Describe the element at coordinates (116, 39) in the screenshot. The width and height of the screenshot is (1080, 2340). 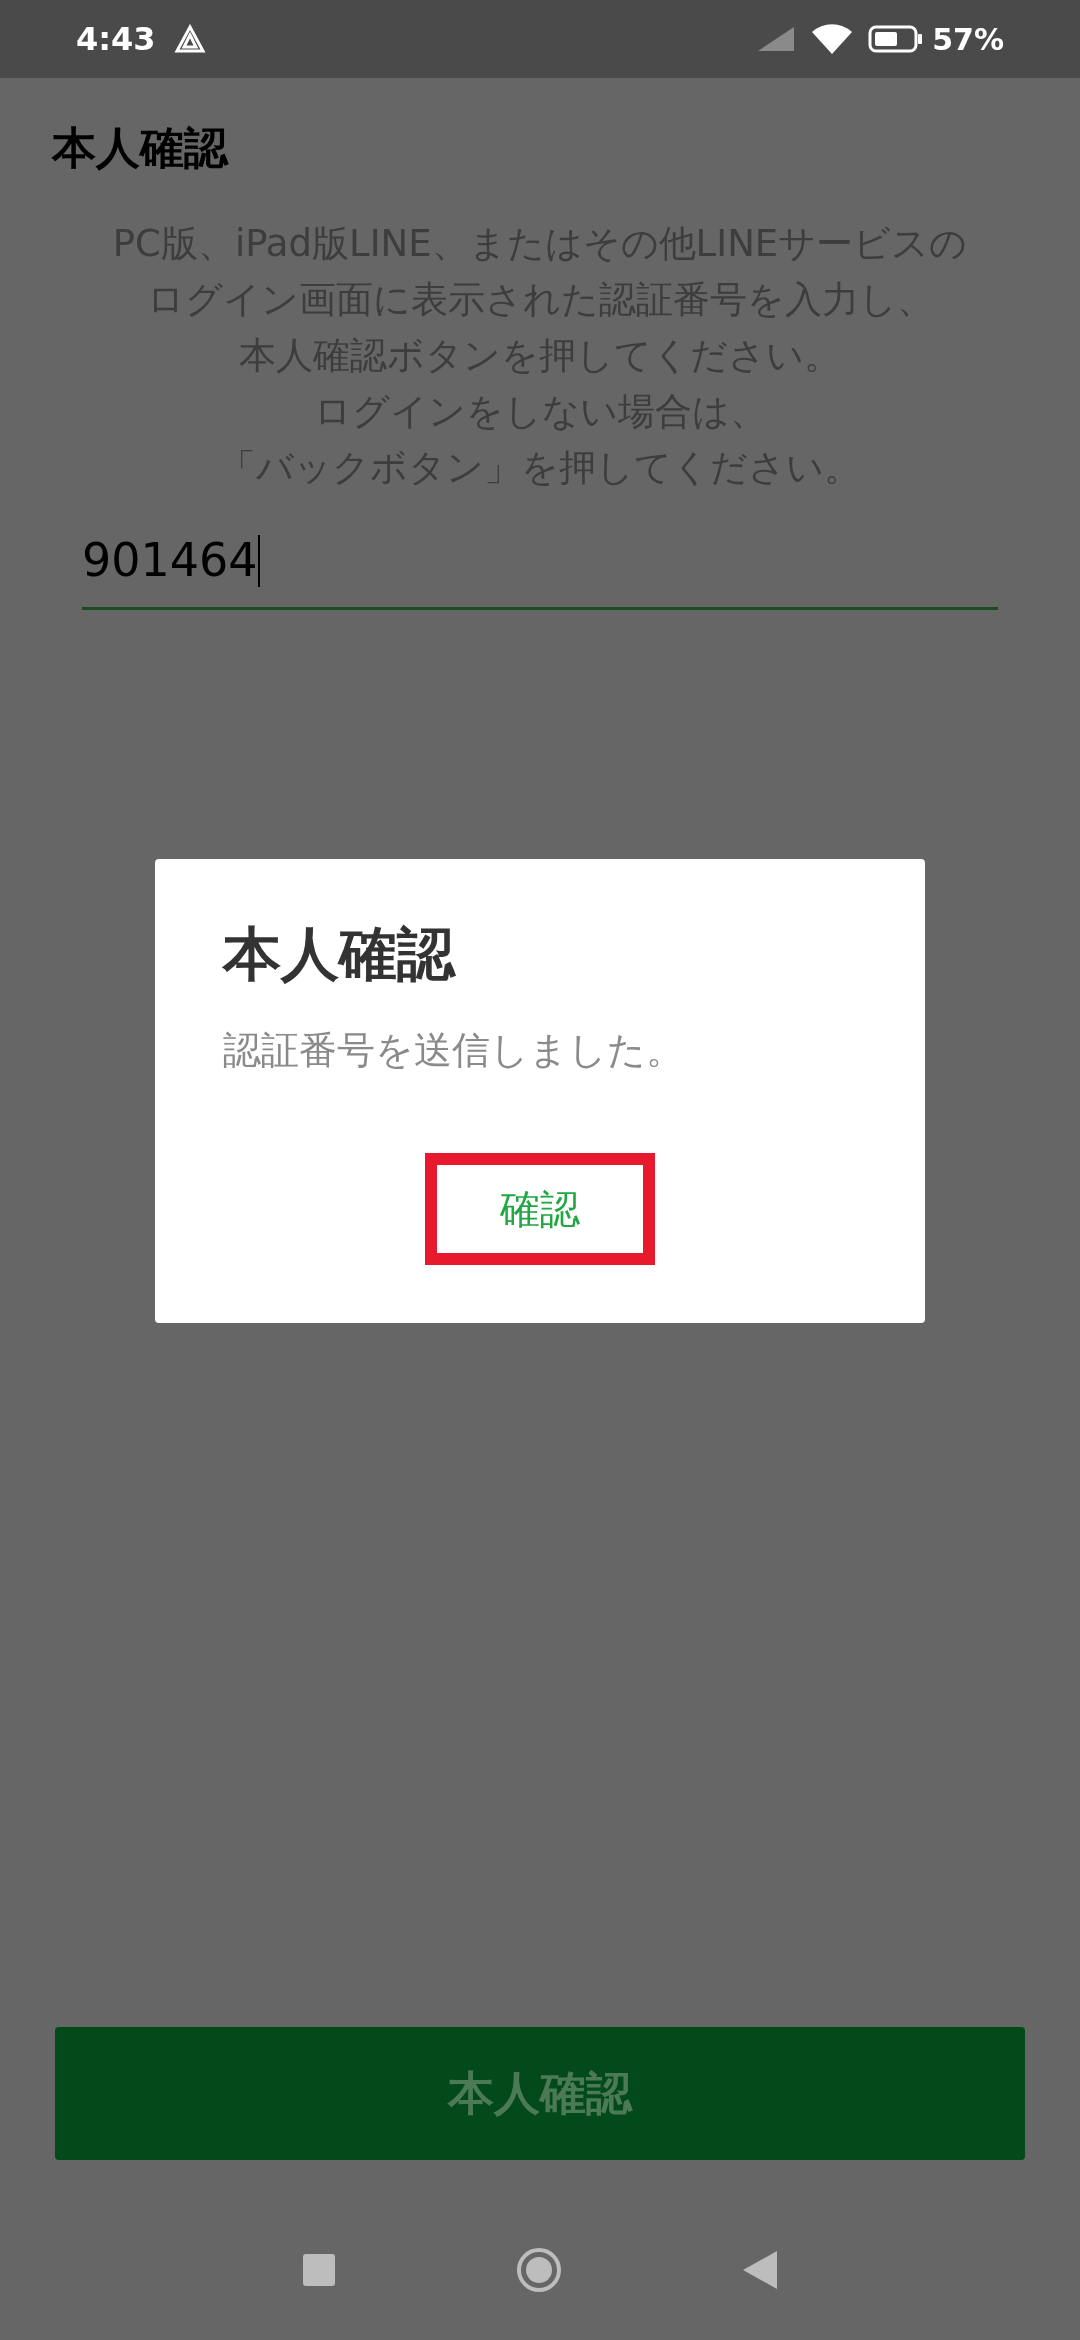
I see `status-time: 4:43` at that location.